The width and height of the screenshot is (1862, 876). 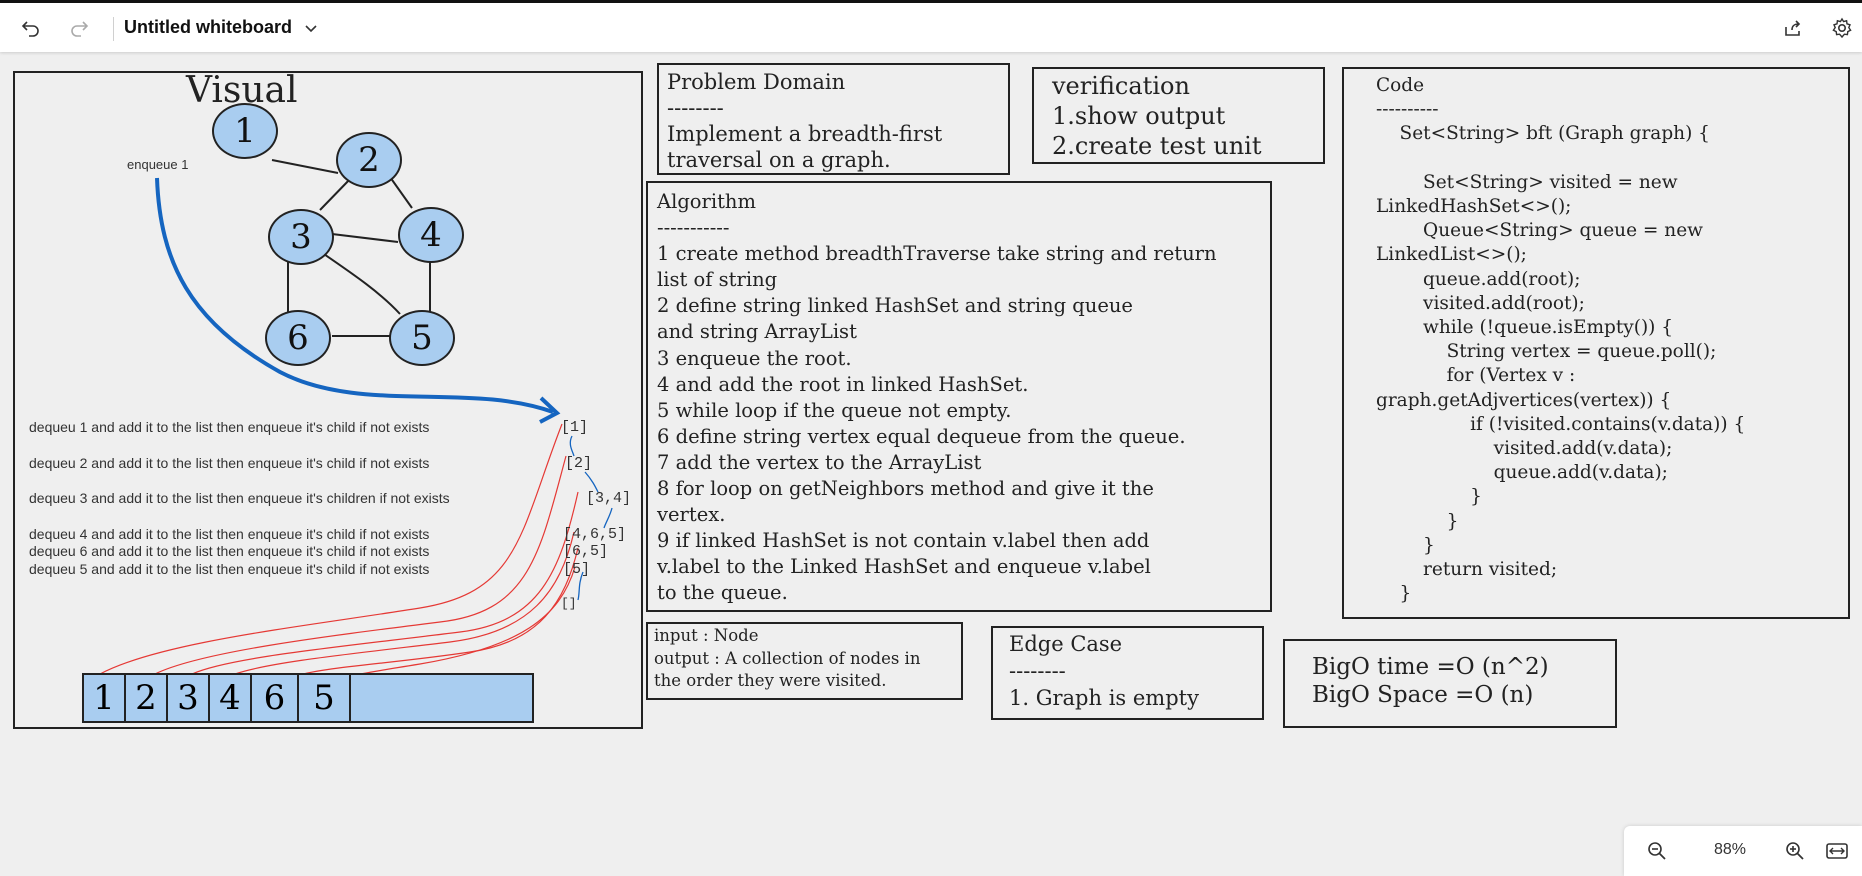 What do you see at coordinates (1480, 303) in the screenshot?
I see `code-line: visited.add(root);` at bounding box center [1480, 303].